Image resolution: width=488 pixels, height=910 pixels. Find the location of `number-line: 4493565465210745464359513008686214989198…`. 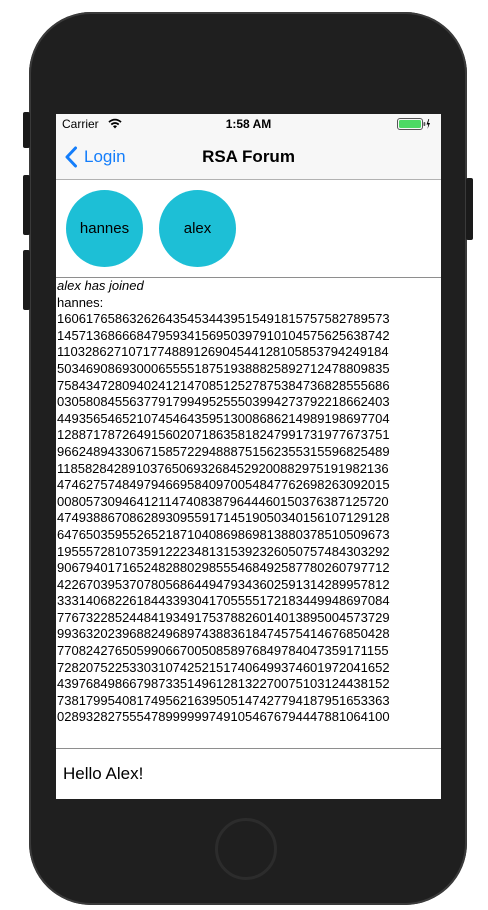

number-line: 4493565465210745464359513008686214989198… is located at coordinates (223, 418).